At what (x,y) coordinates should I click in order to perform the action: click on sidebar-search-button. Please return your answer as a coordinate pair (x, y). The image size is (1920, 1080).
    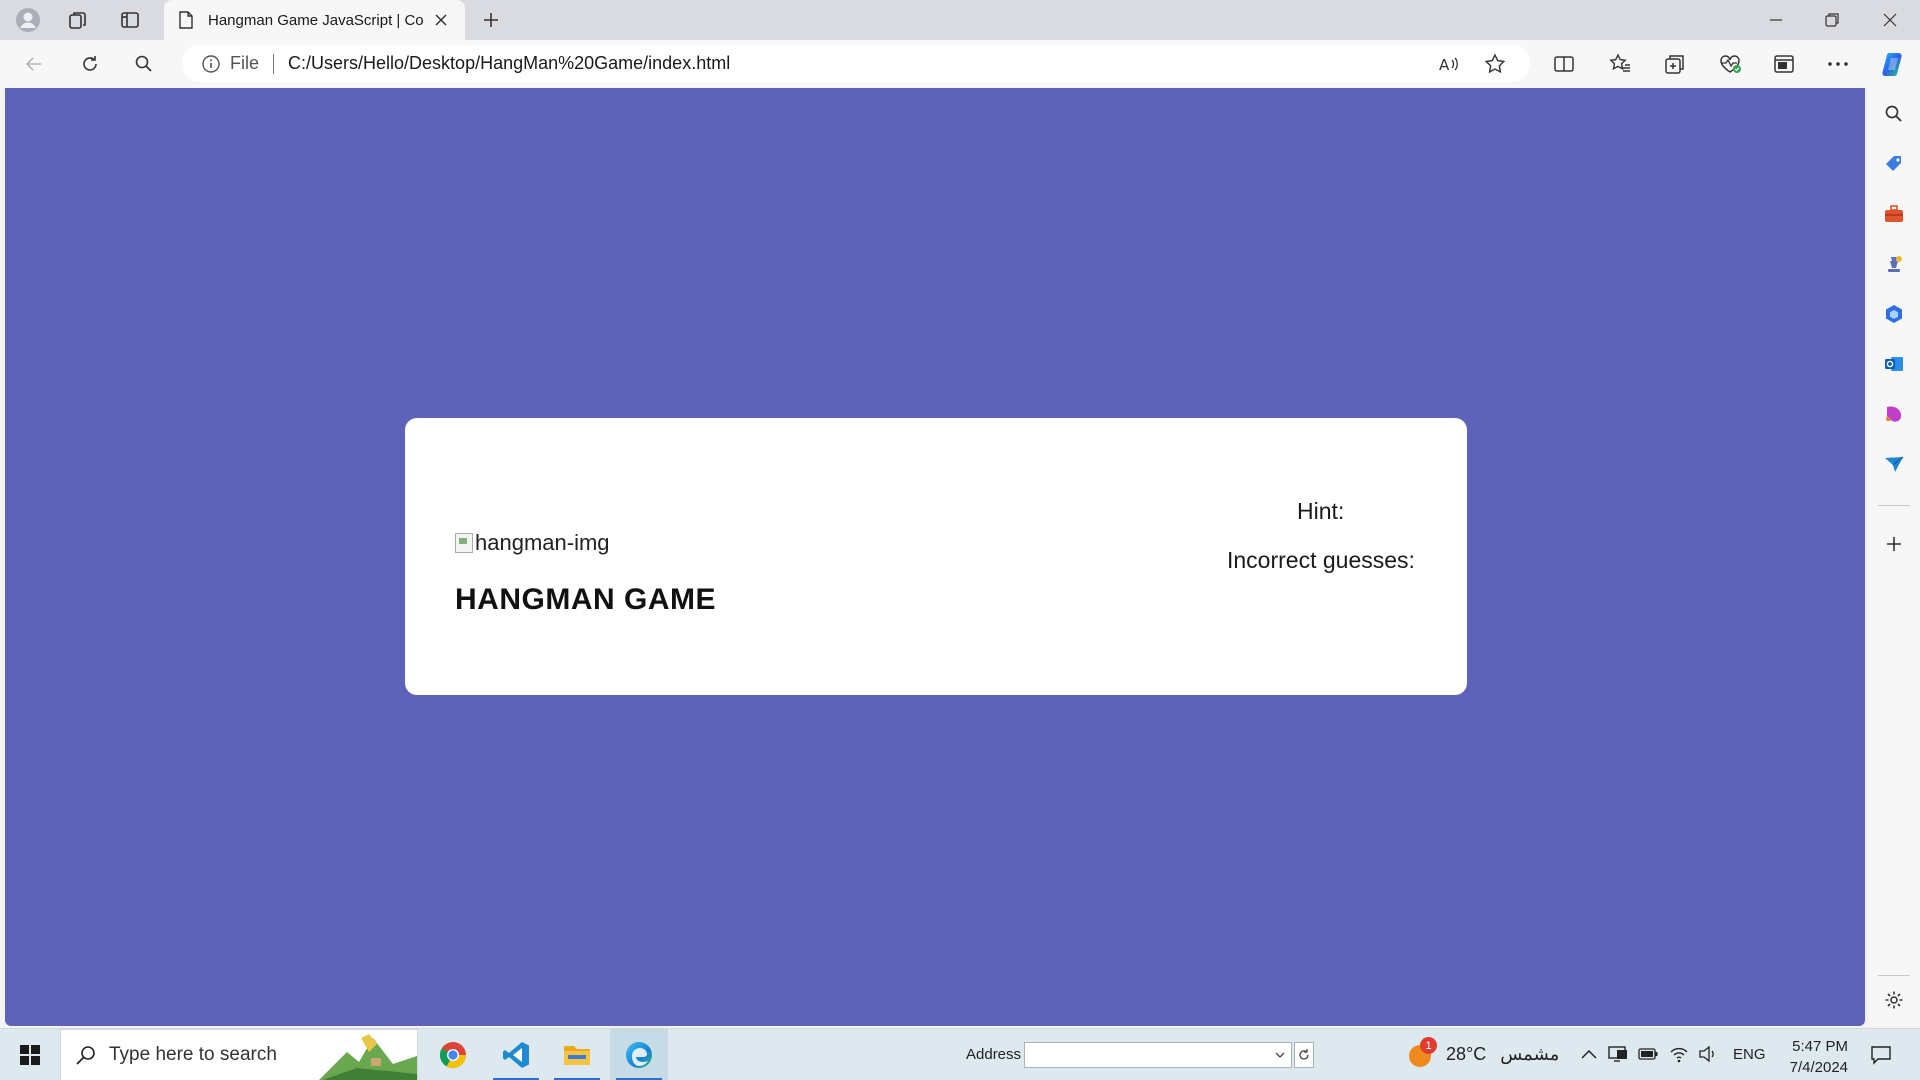
    Looking at the image, I should click on (1894, 114).